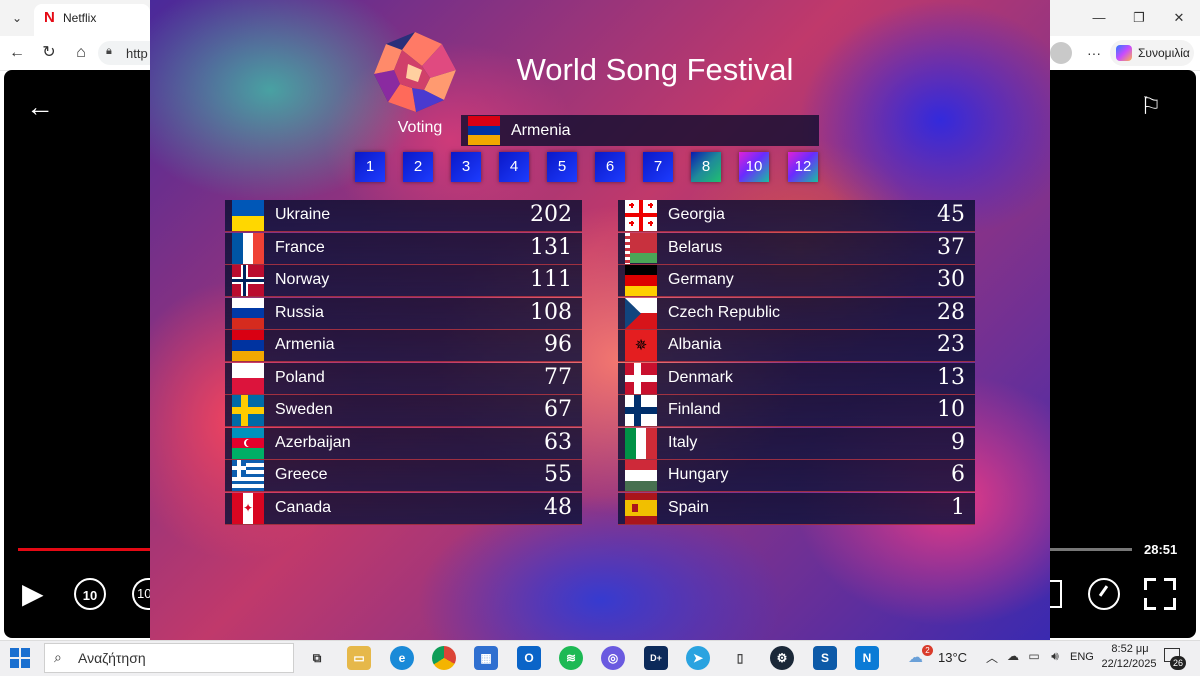  I want to click on russia-flag-icon, so click(248, 313).